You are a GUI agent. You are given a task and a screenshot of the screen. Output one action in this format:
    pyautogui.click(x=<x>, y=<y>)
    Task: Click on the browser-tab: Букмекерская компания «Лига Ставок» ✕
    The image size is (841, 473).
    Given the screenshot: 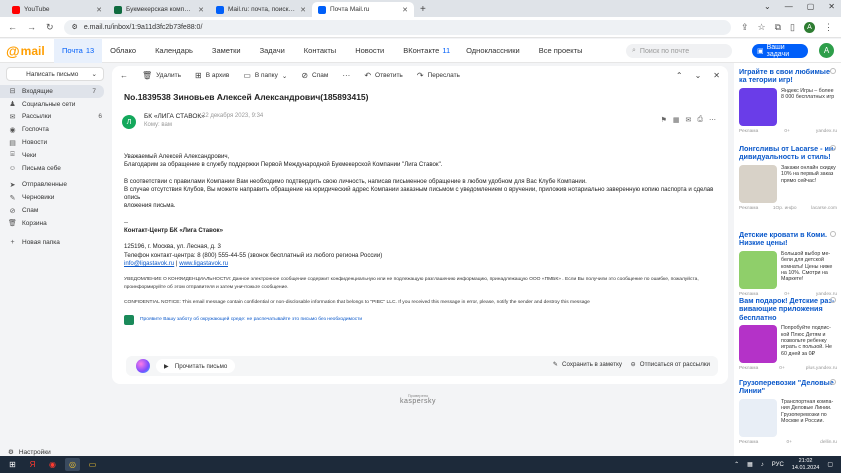 What is the action you would take?
    pyautogui.click(x=159, y=9)
    